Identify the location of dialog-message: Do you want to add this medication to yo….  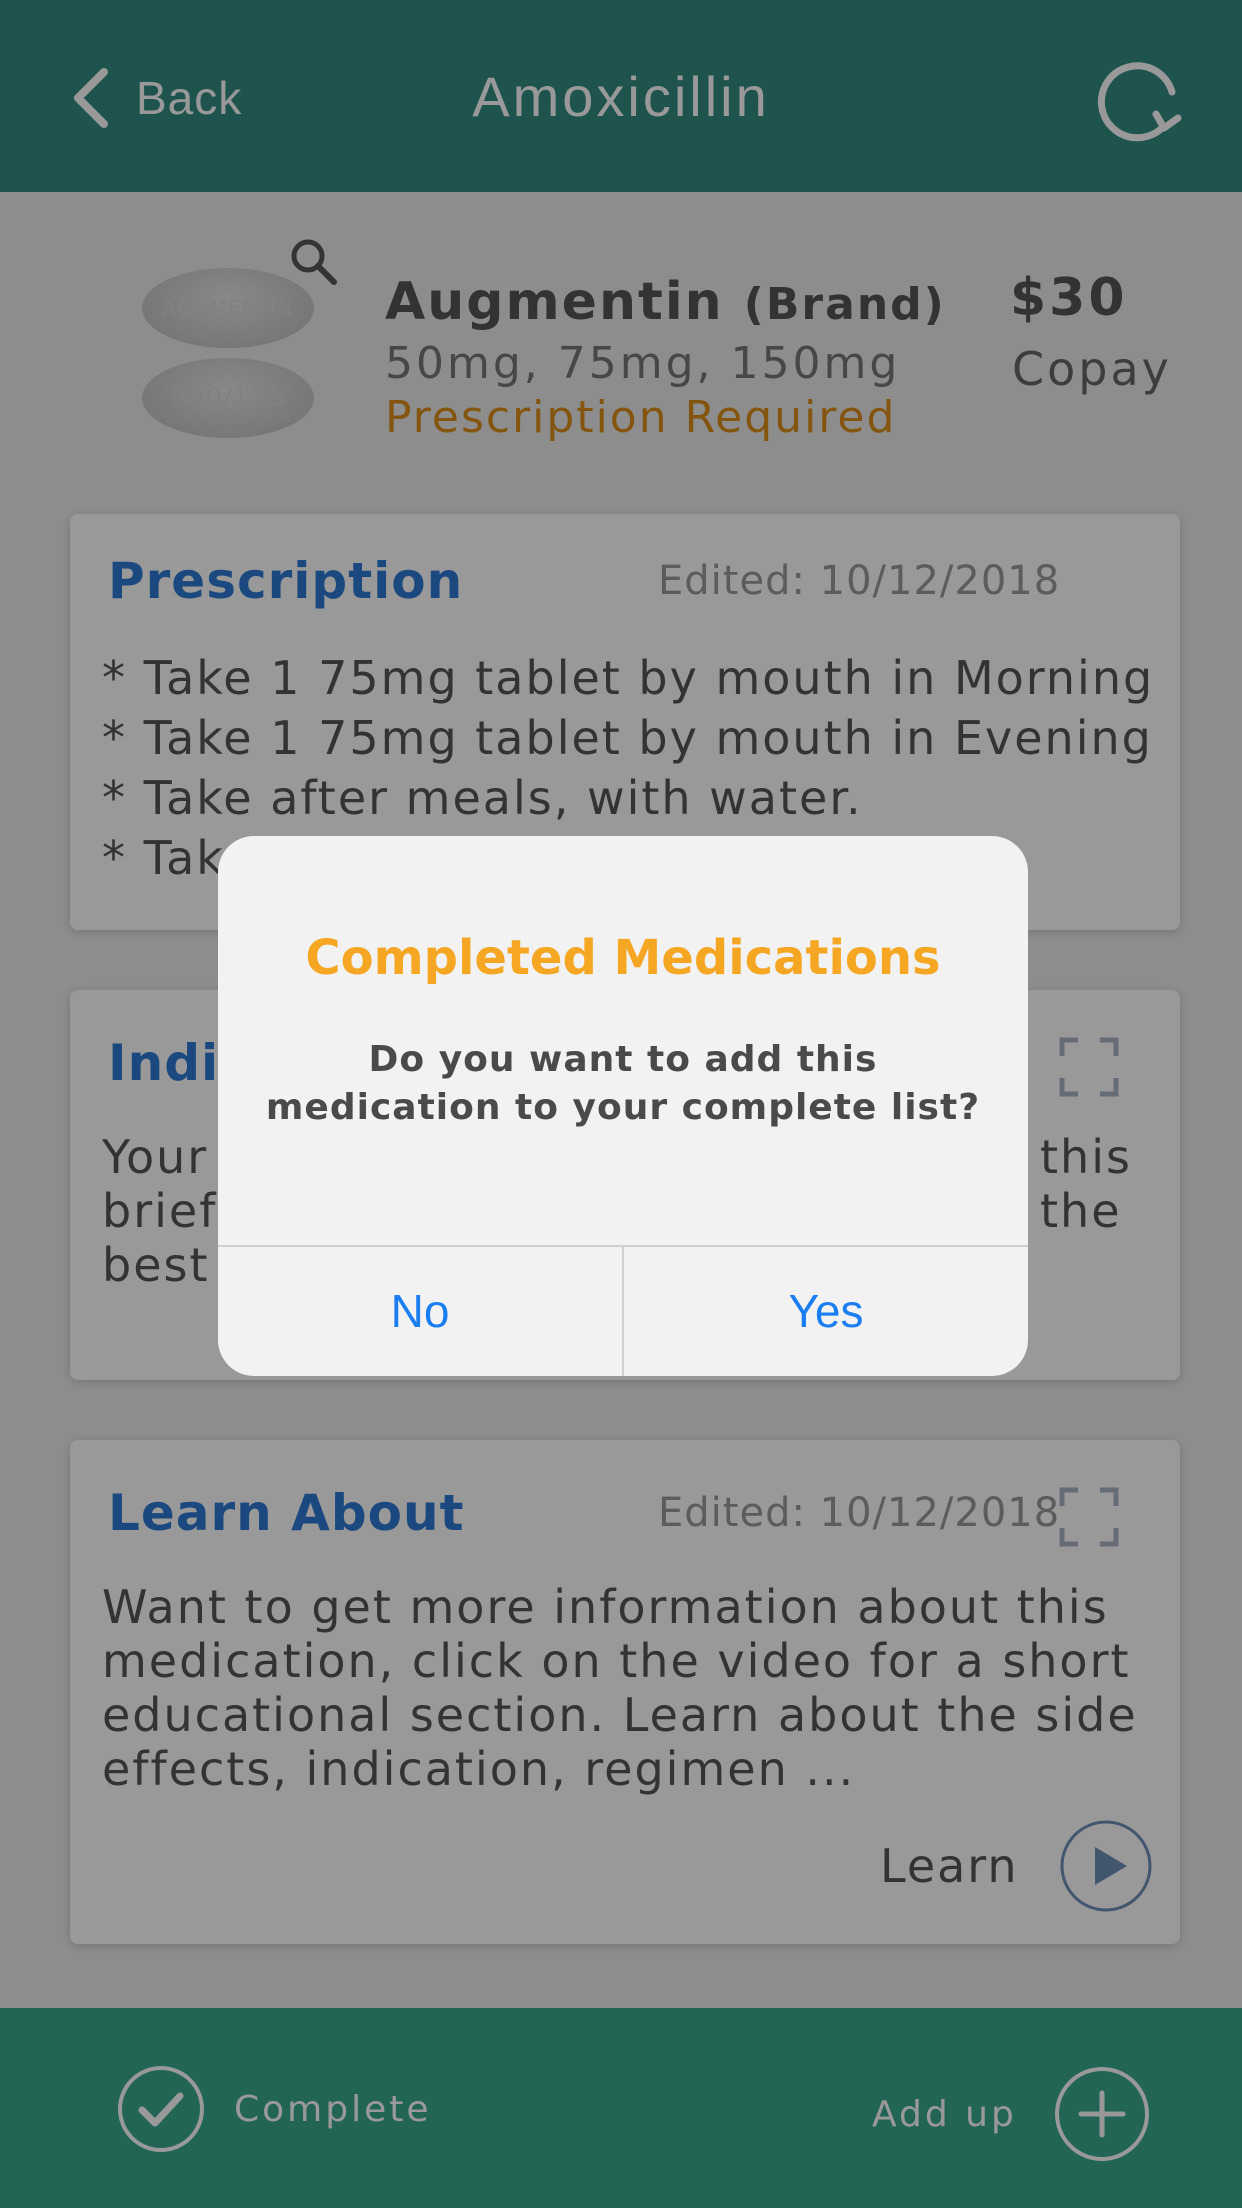
(623, 1084).